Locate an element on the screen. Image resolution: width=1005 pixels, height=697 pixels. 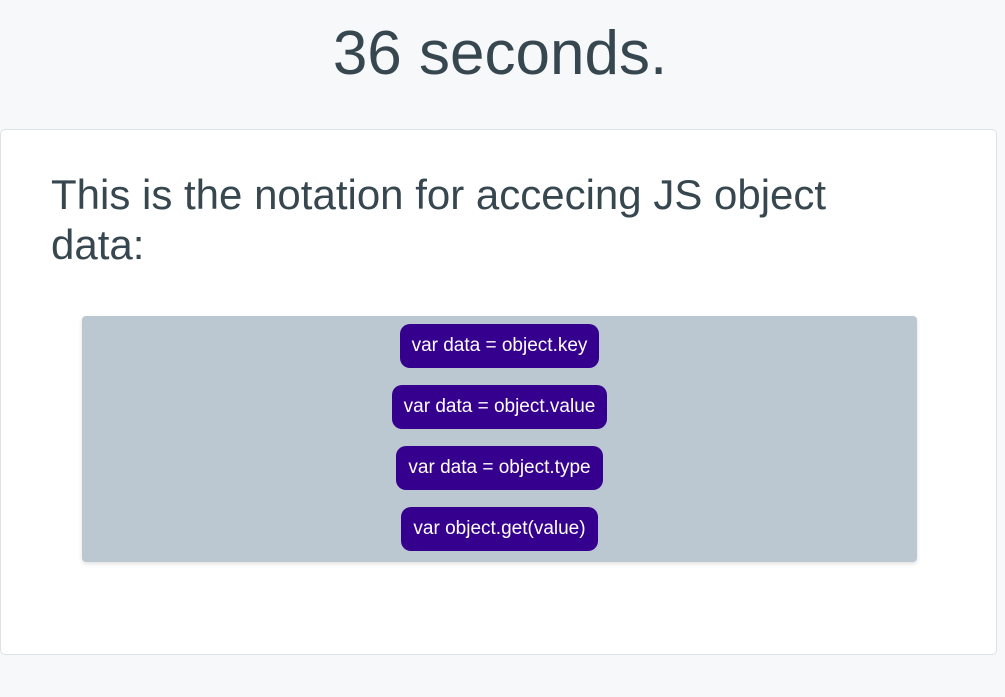
answer-option-3: var data = object.type is located at coordinates (499, 468).